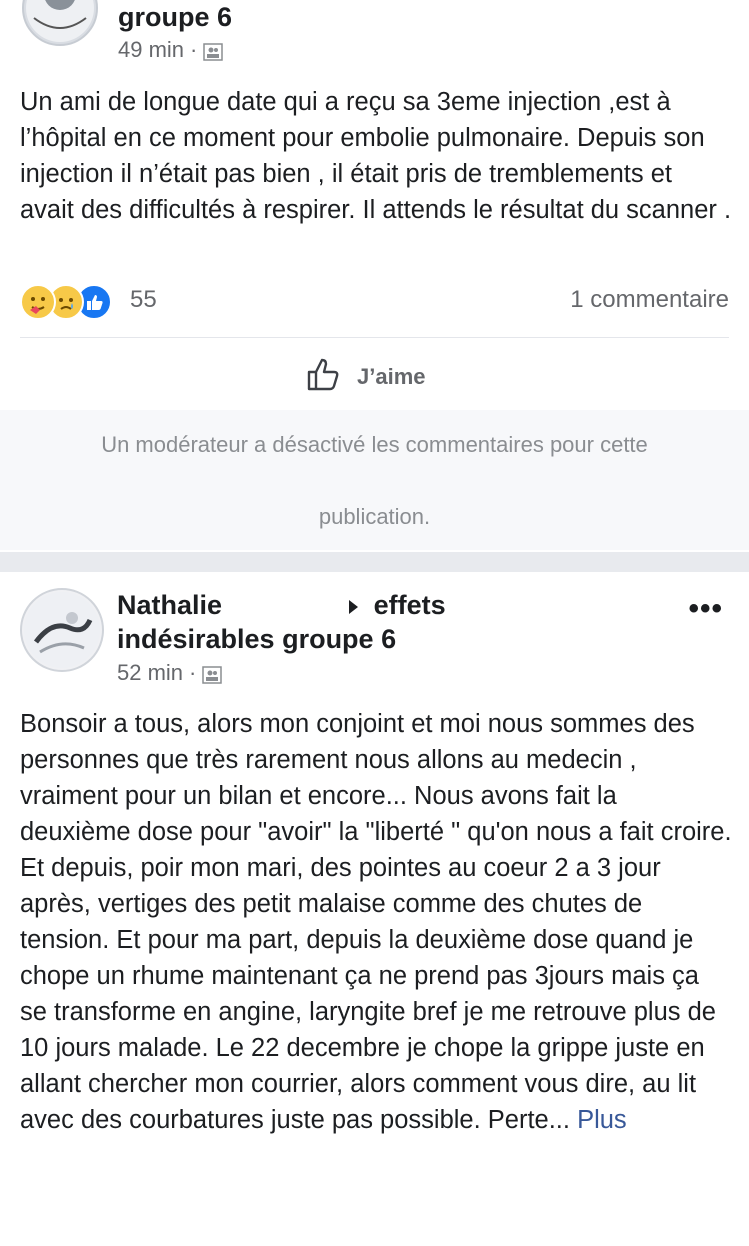 The height and width of the screenshot is (1246, 749). What do you see at coordinates (354, 606) in the screenshot?
I see `arrow-right-icon` at bounding box center [354, 606].